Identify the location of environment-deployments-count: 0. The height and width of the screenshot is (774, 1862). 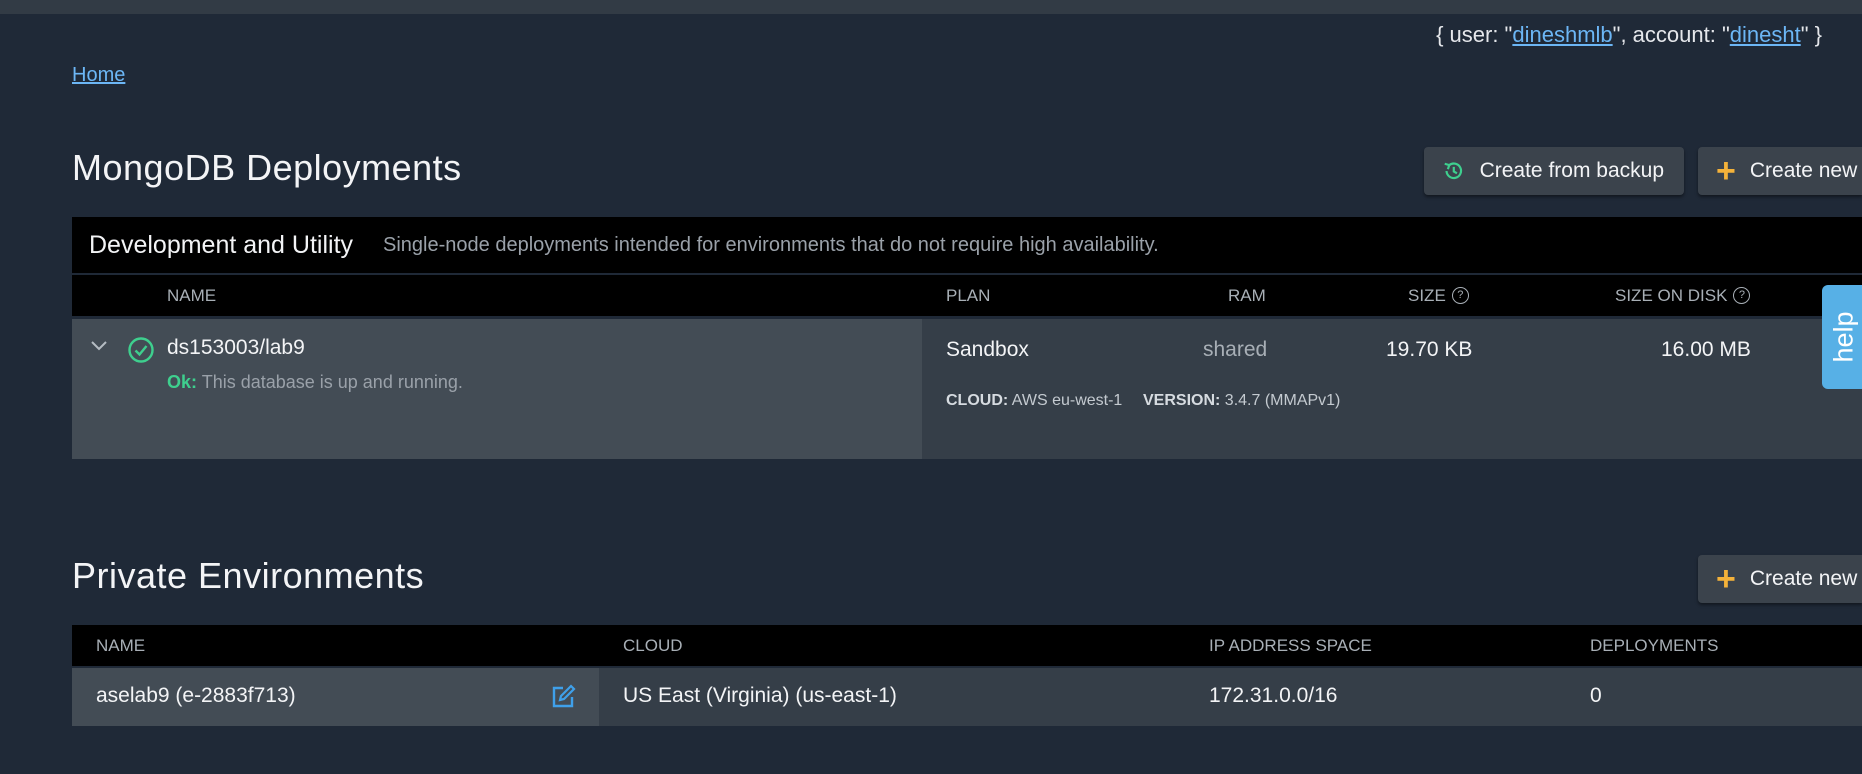
(1596, 695).